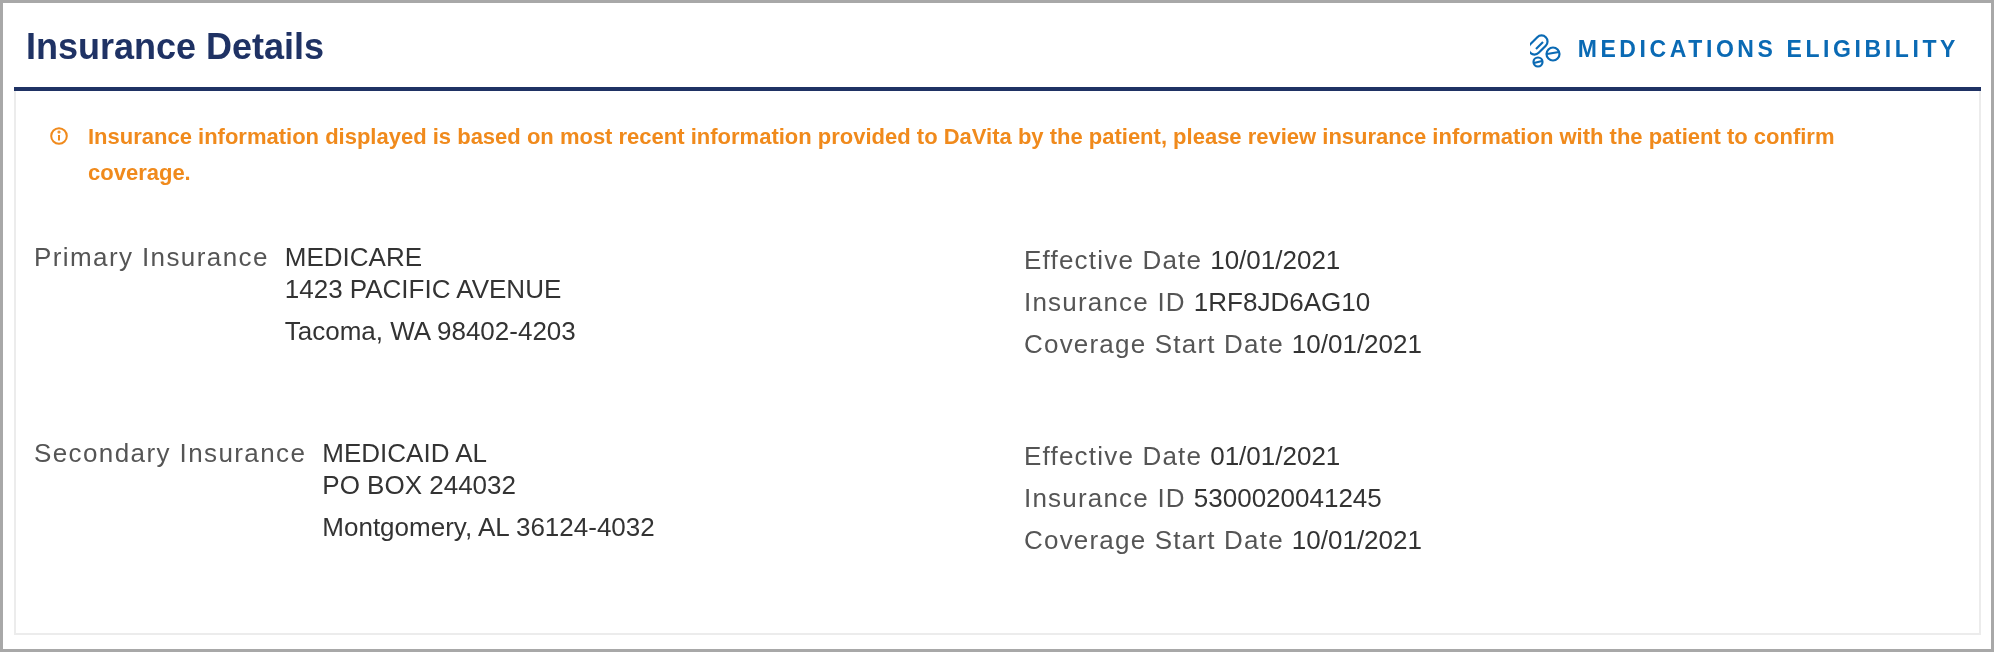  I want to click on info-icon, so click(59, 136).